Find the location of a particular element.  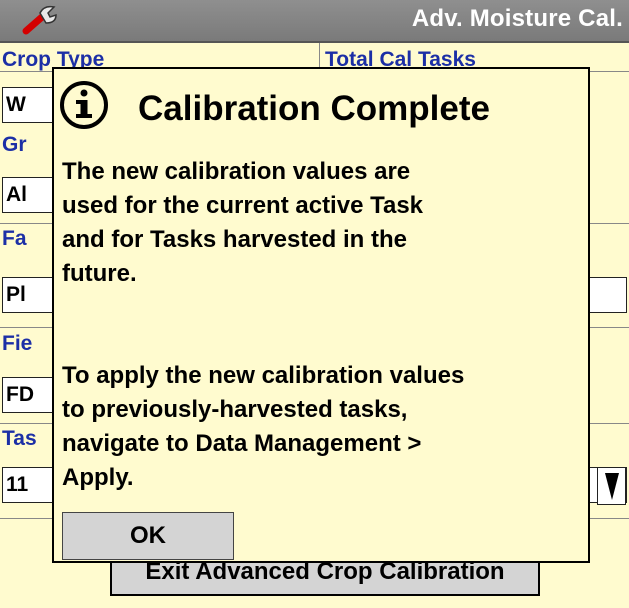

task-label: Tas is located at coordinates (19, 438).